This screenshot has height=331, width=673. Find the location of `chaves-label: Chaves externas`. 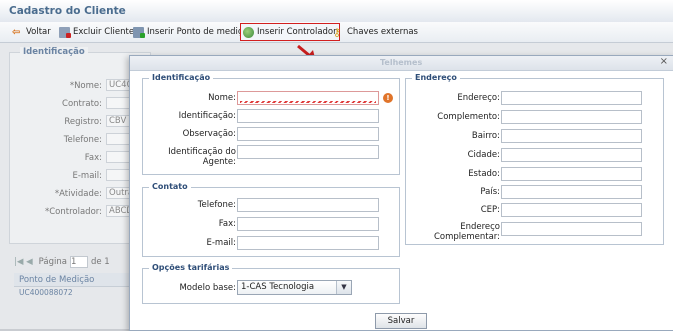

chaves-label: Chaves externas is located at coordinates (382, 32).